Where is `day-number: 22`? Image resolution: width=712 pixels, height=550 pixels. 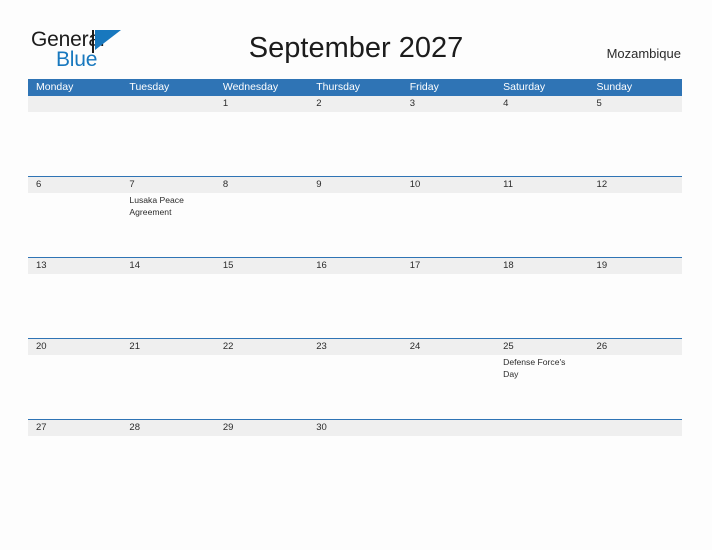
day-number: 22 is located at coordinates (261, 347).